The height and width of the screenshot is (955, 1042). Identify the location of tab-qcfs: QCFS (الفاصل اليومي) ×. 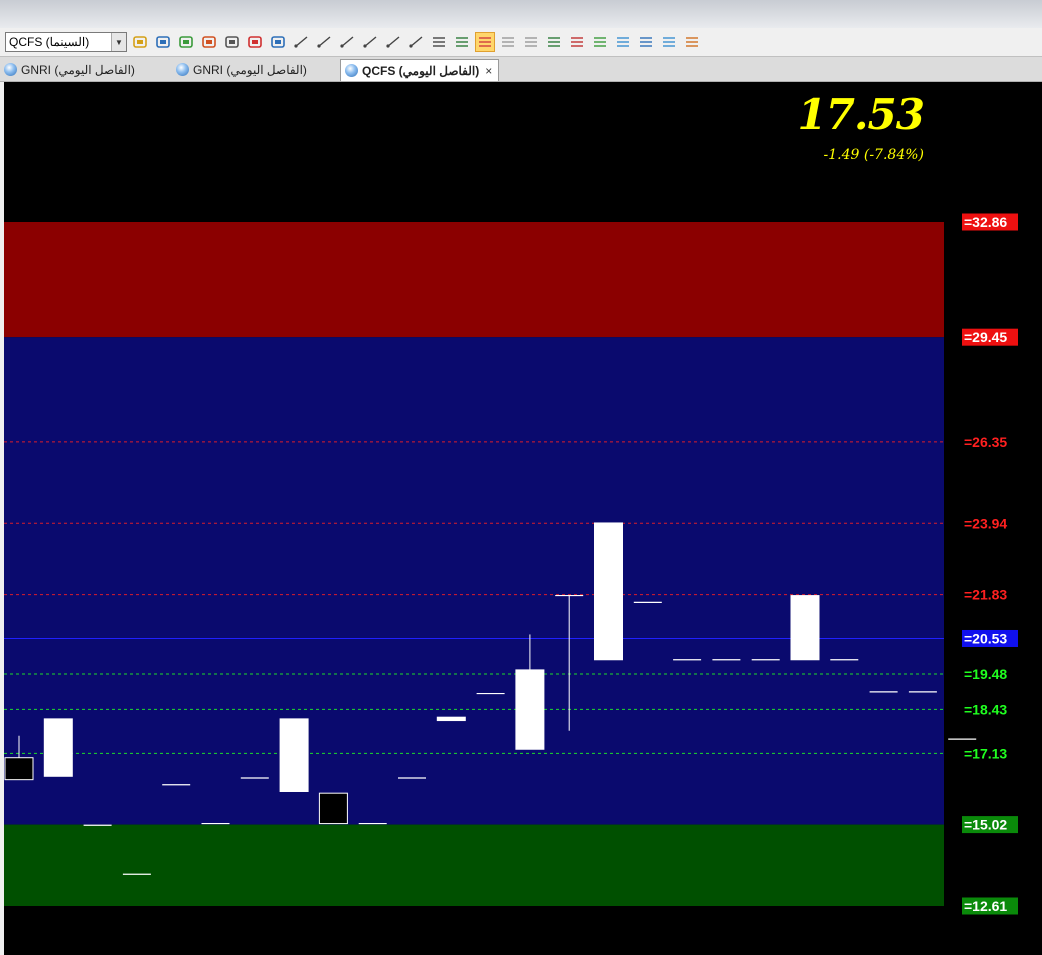
(420, 70).